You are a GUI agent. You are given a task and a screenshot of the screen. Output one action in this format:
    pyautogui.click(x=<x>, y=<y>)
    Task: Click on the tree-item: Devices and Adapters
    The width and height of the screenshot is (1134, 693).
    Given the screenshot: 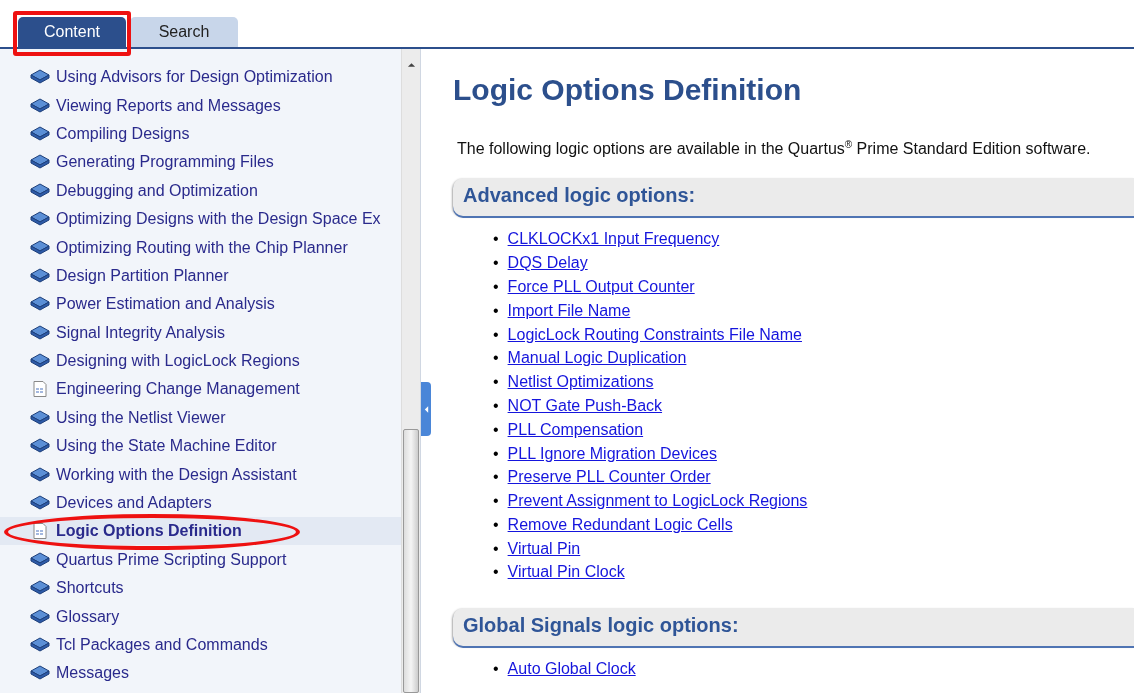 What is the action you would take?
    pyautogui.click(x=200, y=503)
    